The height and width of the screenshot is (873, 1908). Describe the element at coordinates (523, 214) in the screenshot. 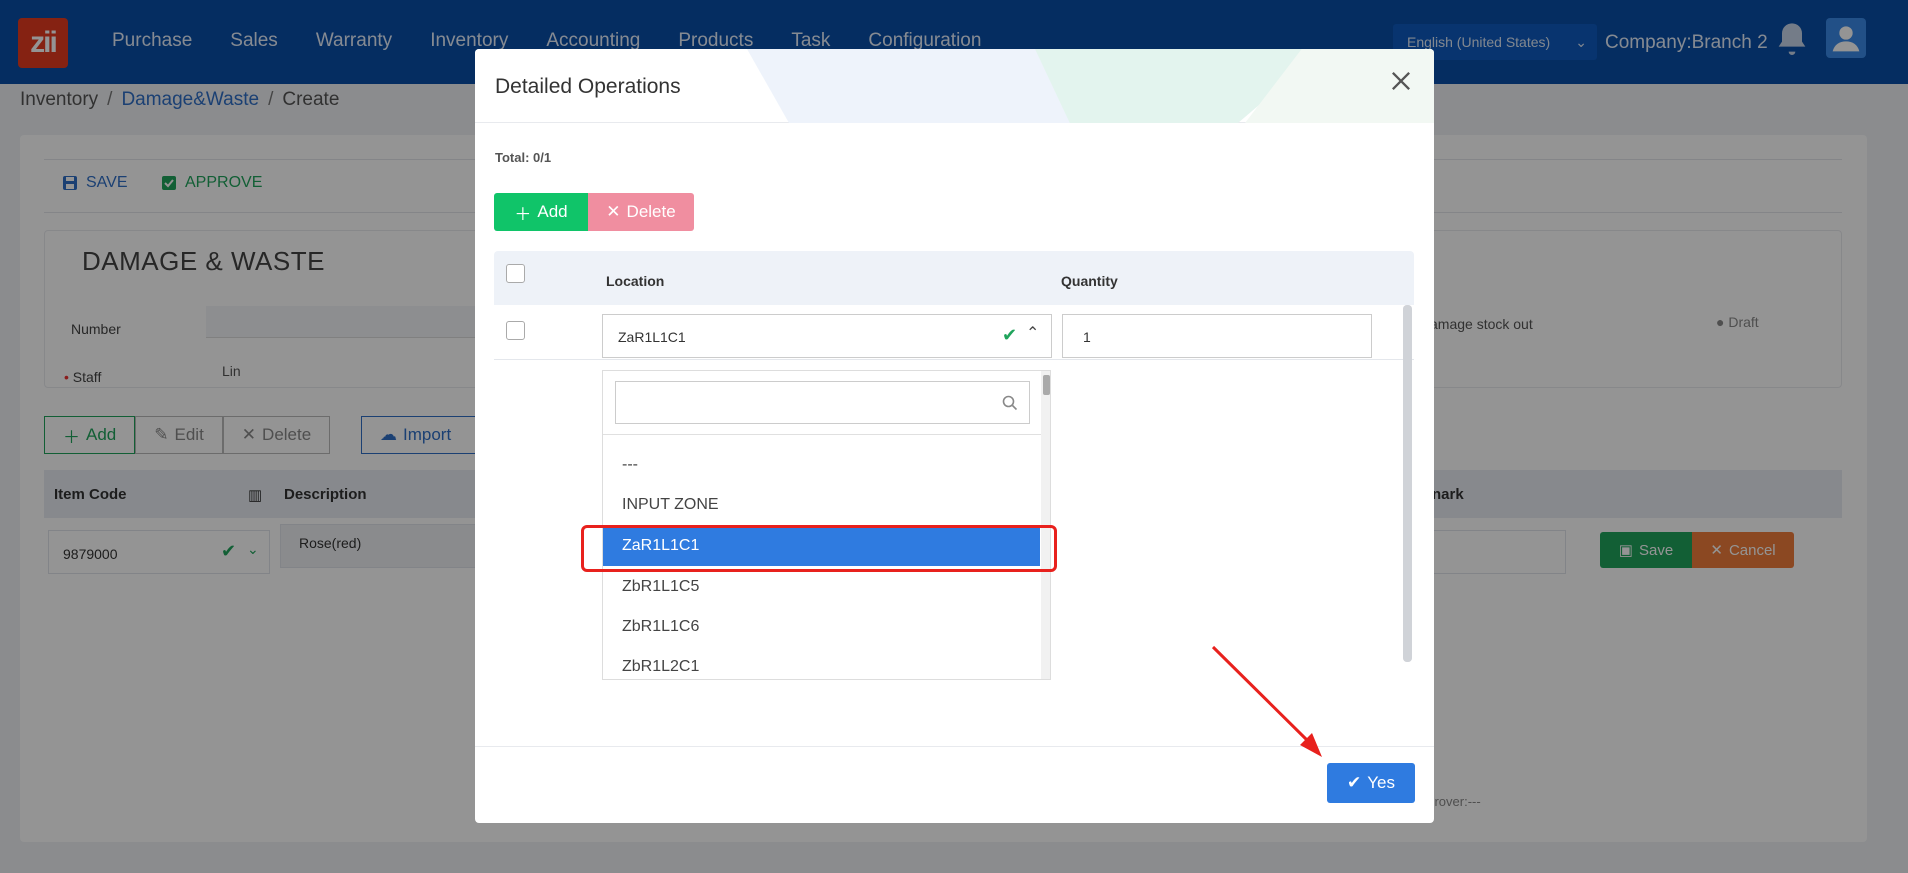

I see `plus-icon: ＋` at that location.